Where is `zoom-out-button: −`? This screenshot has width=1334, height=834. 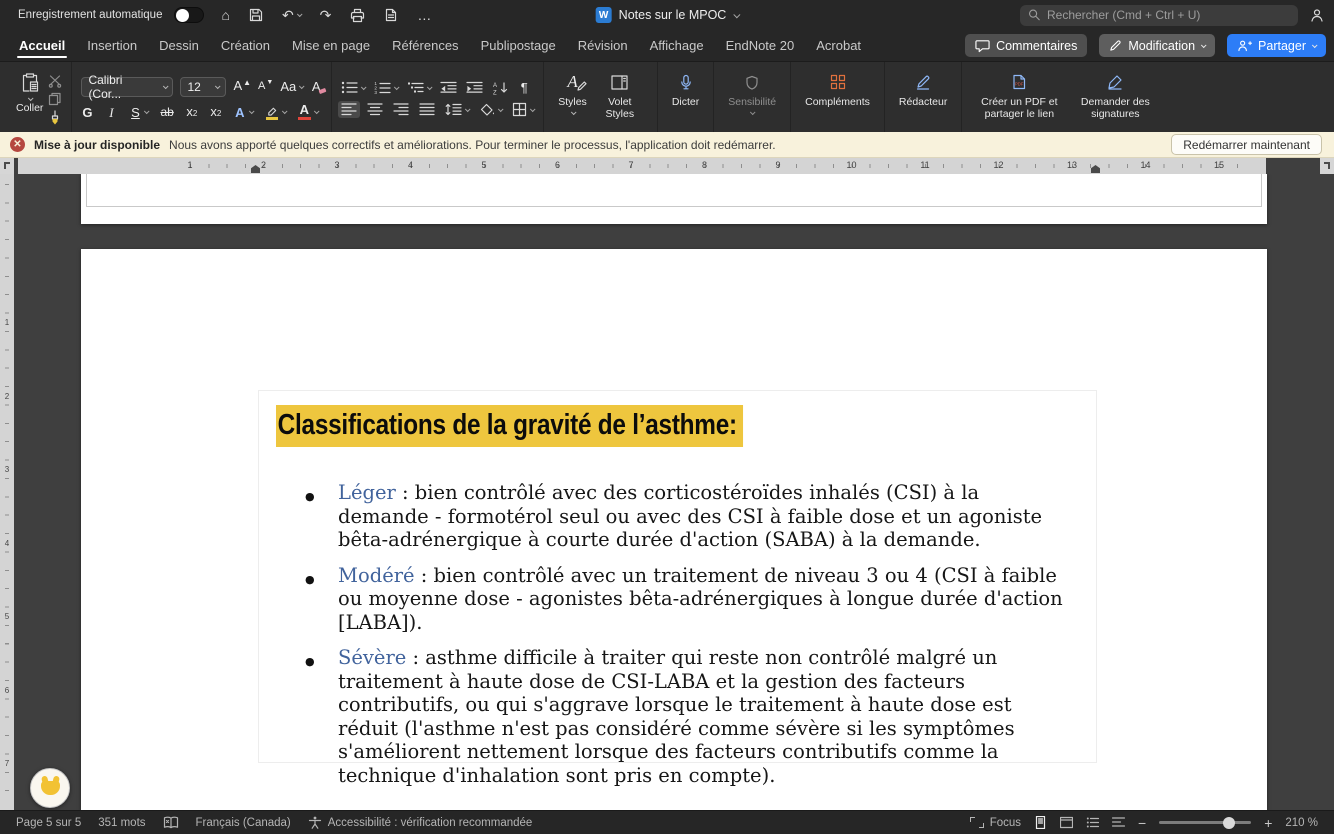
zoom-out-button: − is located at coordinates (1142, 823).